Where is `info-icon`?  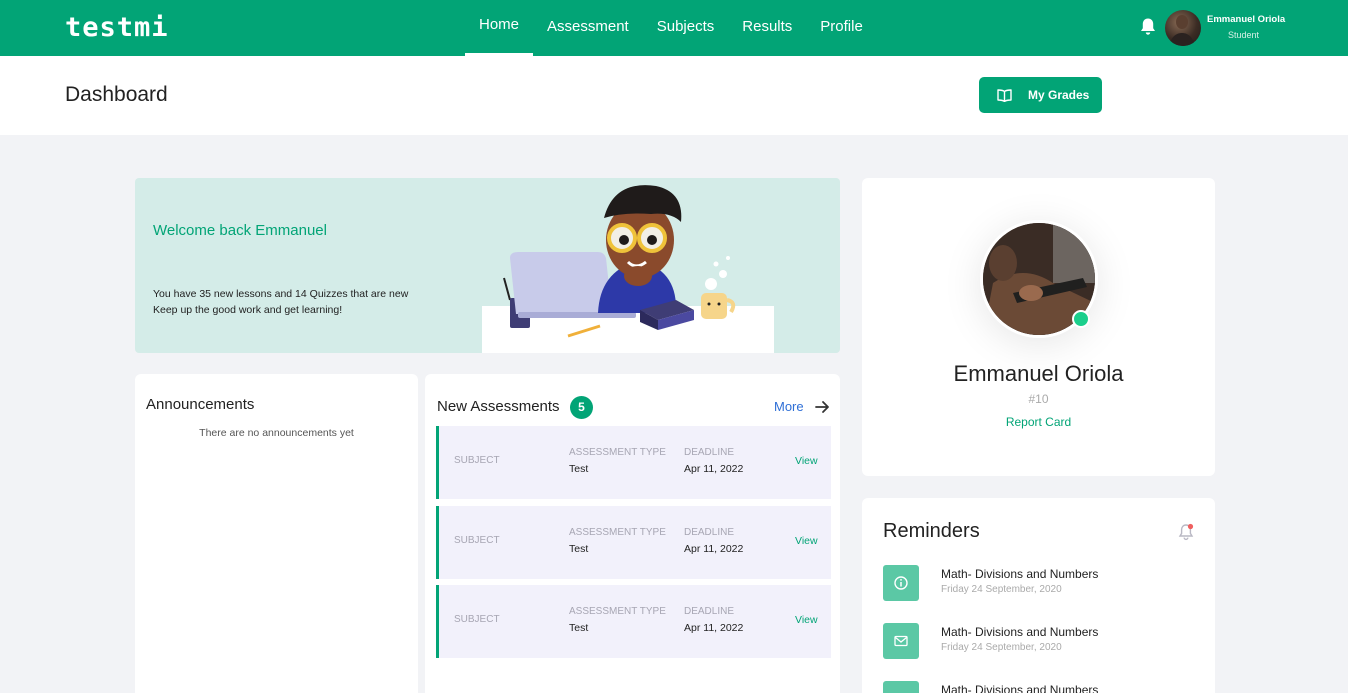 info-icon is located at coordinates (901, 583).